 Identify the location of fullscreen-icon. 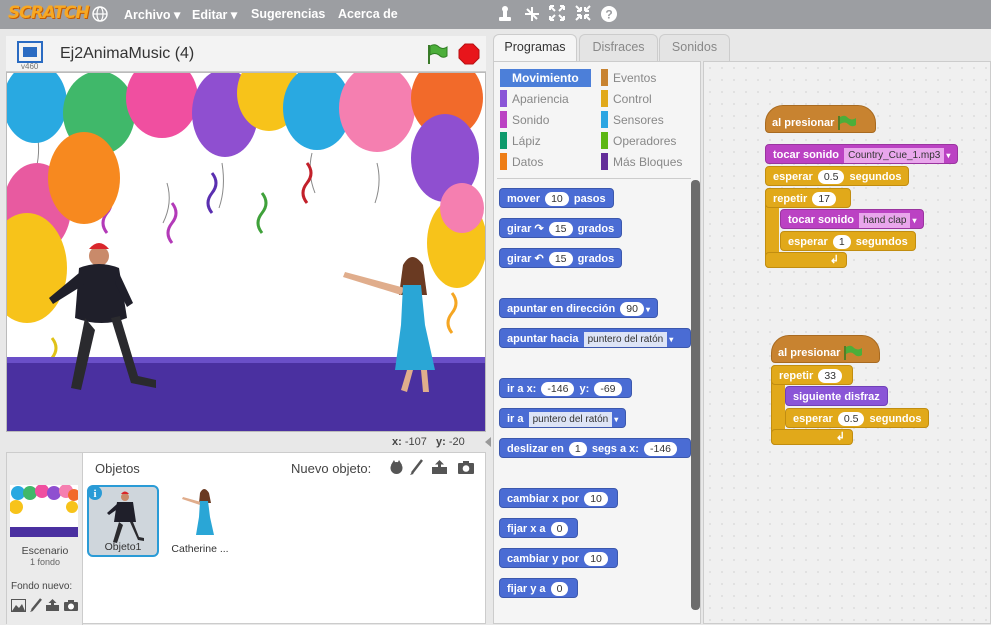
(30, 52).